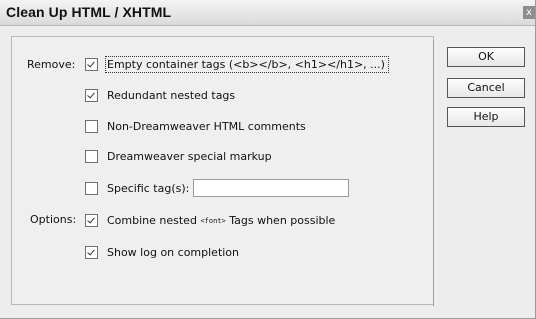 The height and width of the screenshot is (319, 536). I want to click on combine-nested-font-tags-label: Combine nested <font> Tags when possible, so click(221, 220).